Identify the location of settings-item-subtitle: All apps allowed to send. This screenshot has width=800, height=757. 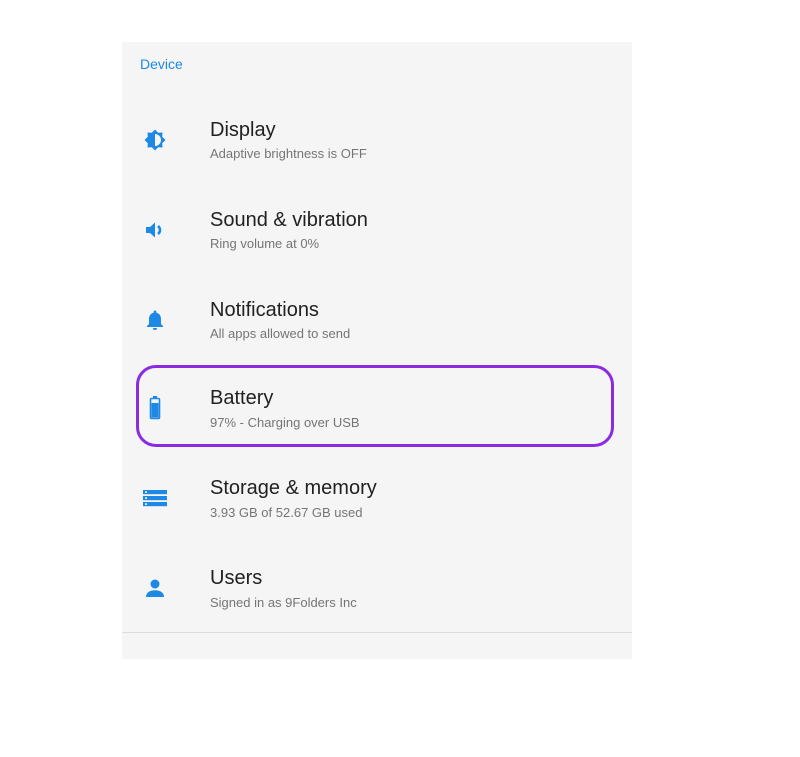
(280, 333).